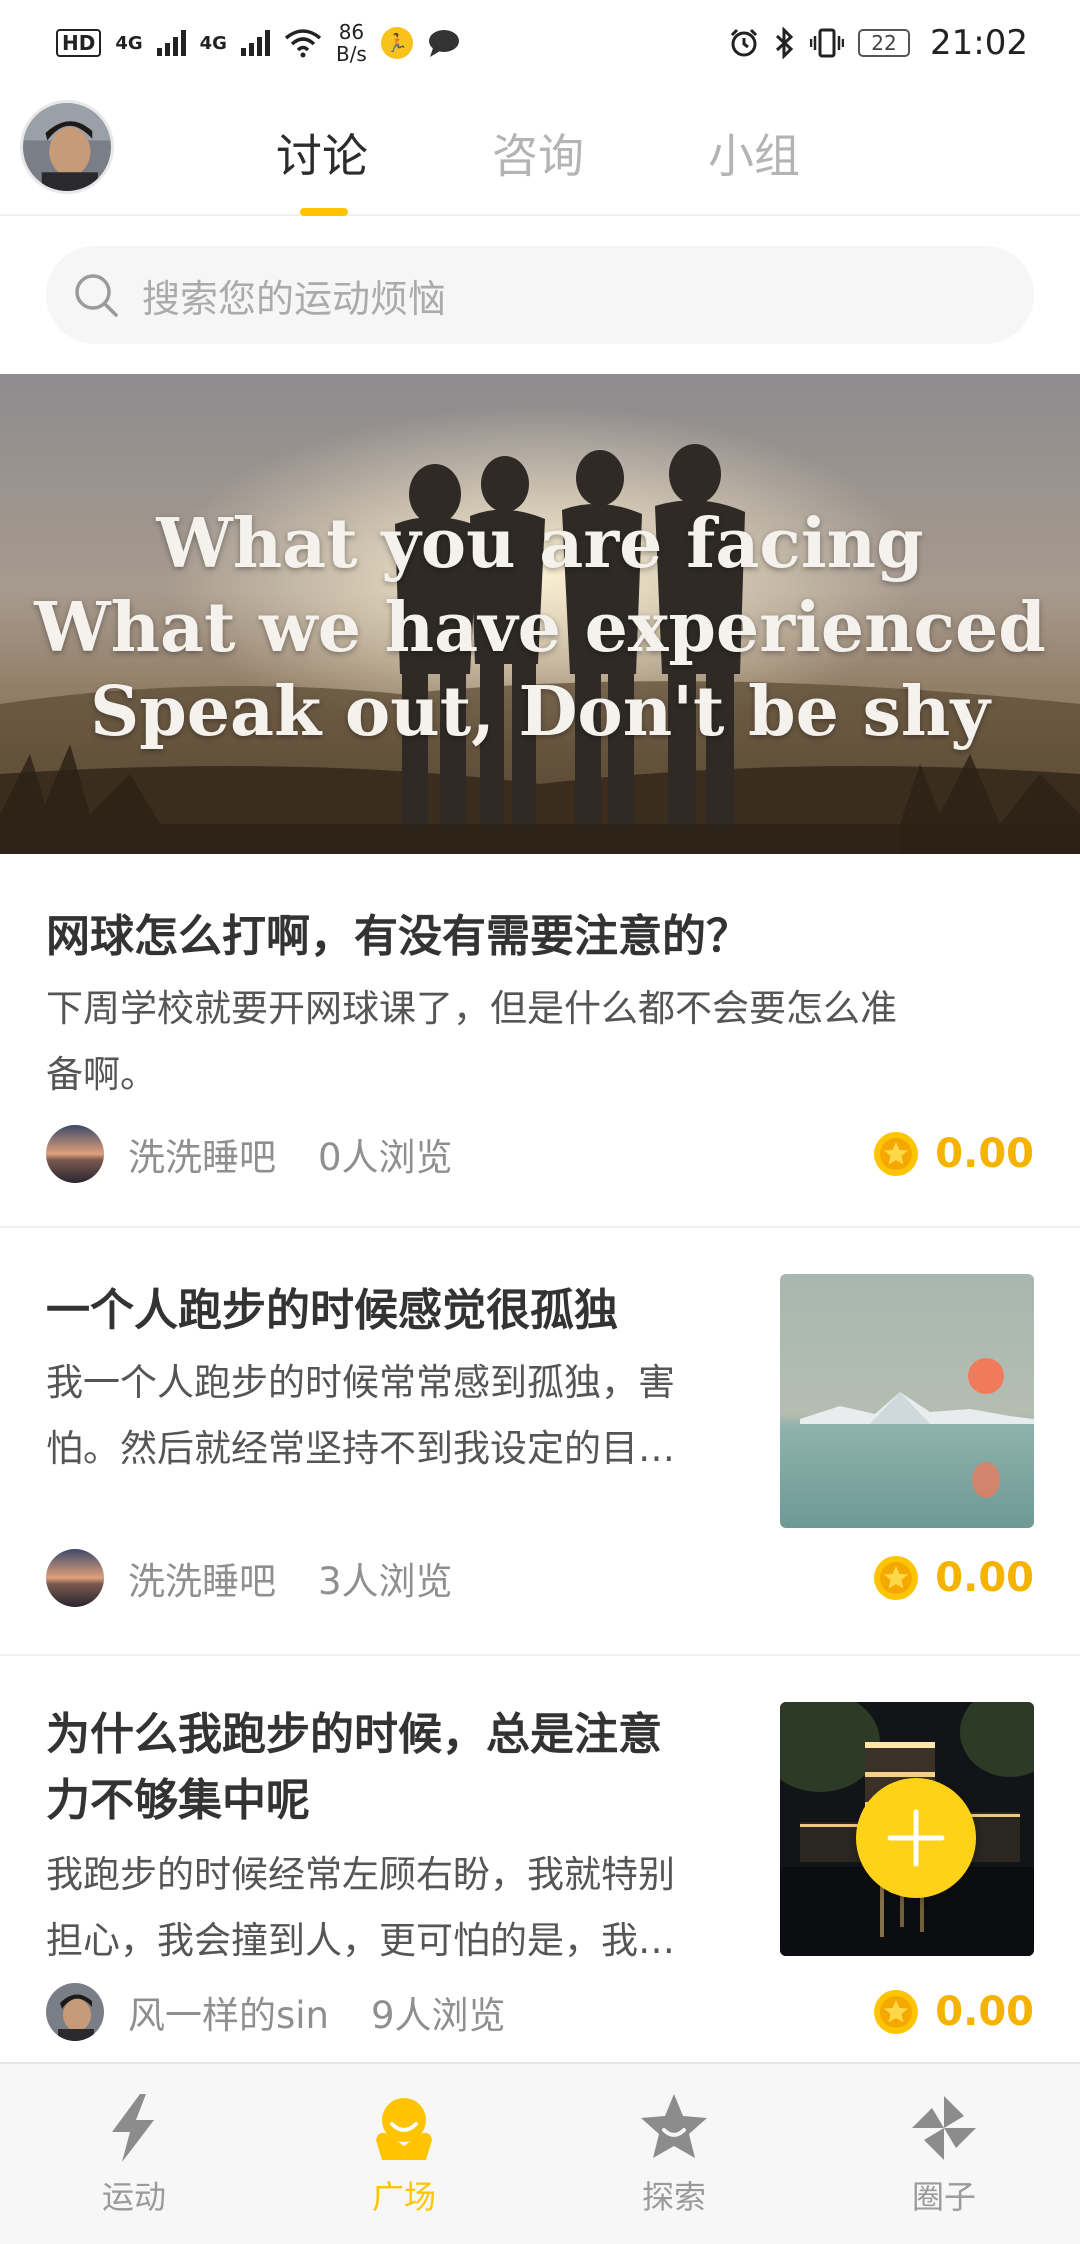 The image size is (1080, 2244). I want to click on vibrate-icon, so click(827, 43).